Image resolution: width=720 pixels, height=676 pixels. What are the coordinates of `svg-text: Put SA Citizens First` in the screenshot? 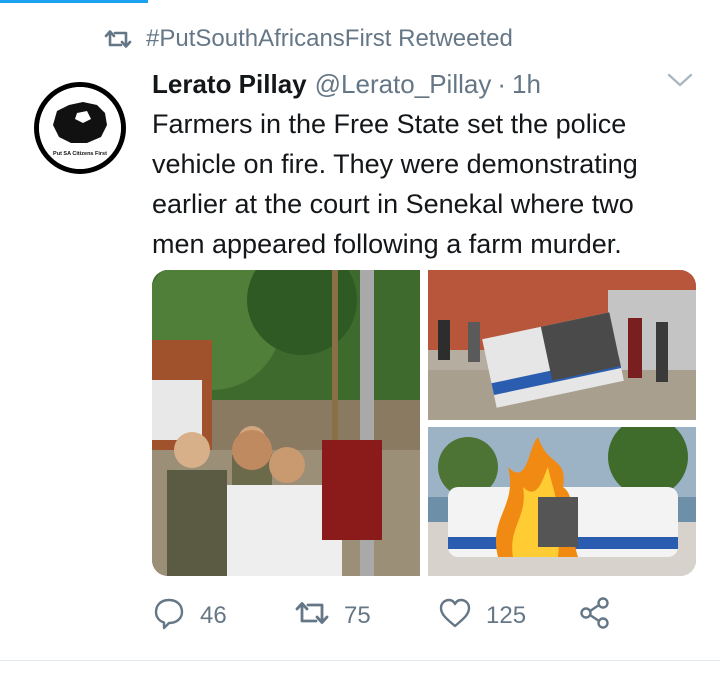 It's located at (80, 154).